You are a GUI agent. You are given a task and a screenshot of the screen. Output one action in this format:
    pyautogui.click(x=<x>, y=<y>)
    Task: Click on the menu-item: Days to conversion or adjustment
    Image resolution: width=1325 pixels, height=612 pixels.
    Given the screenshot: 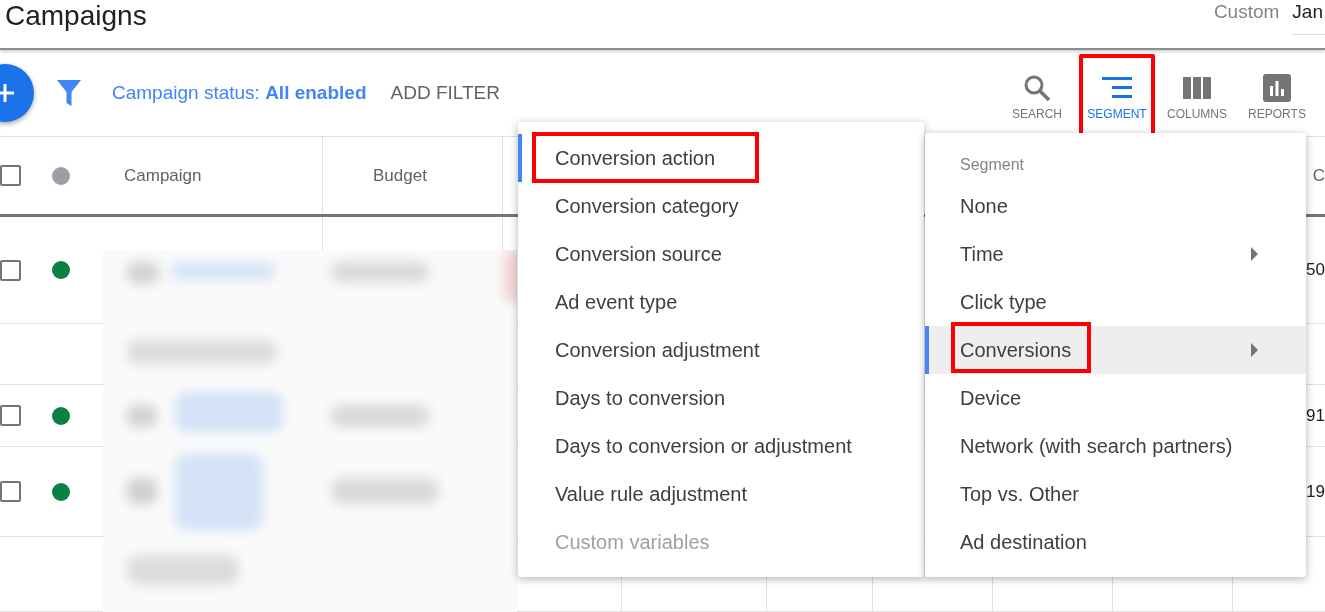 What is the action you would take?
    pyautogui.click(x=721, y=446)
    